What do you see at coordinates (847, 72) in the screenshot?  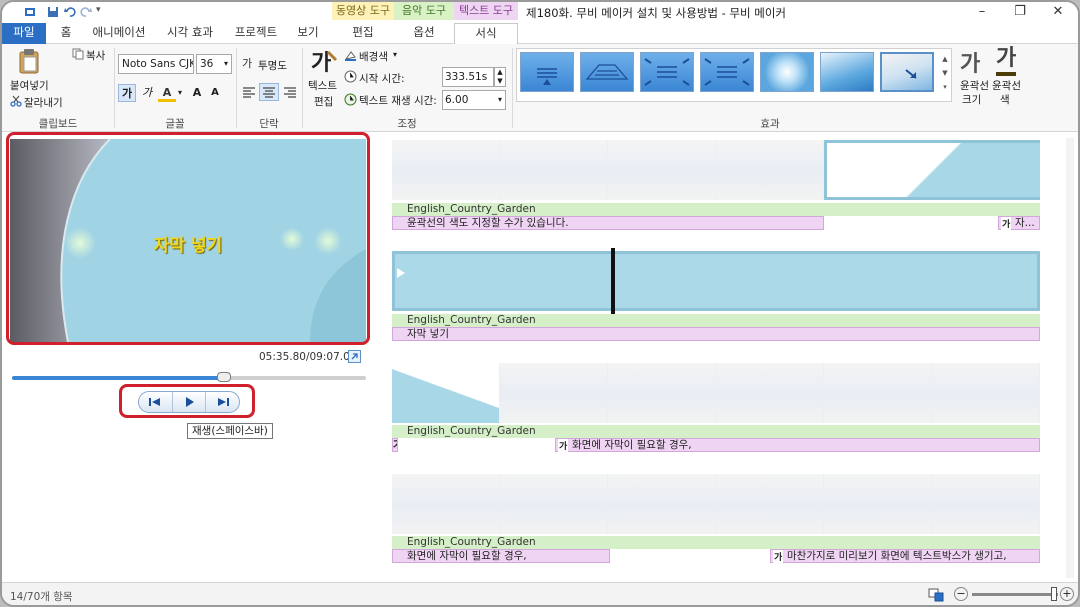 I see `effect-shine` at bounding box center [847, 72].